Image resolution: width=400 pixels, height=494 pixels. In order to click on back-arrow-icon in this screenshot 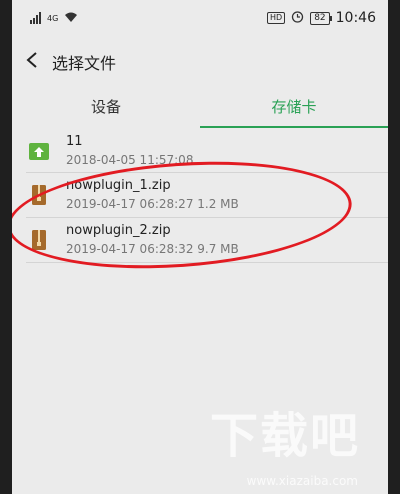, I will do `click(32, 62)`.